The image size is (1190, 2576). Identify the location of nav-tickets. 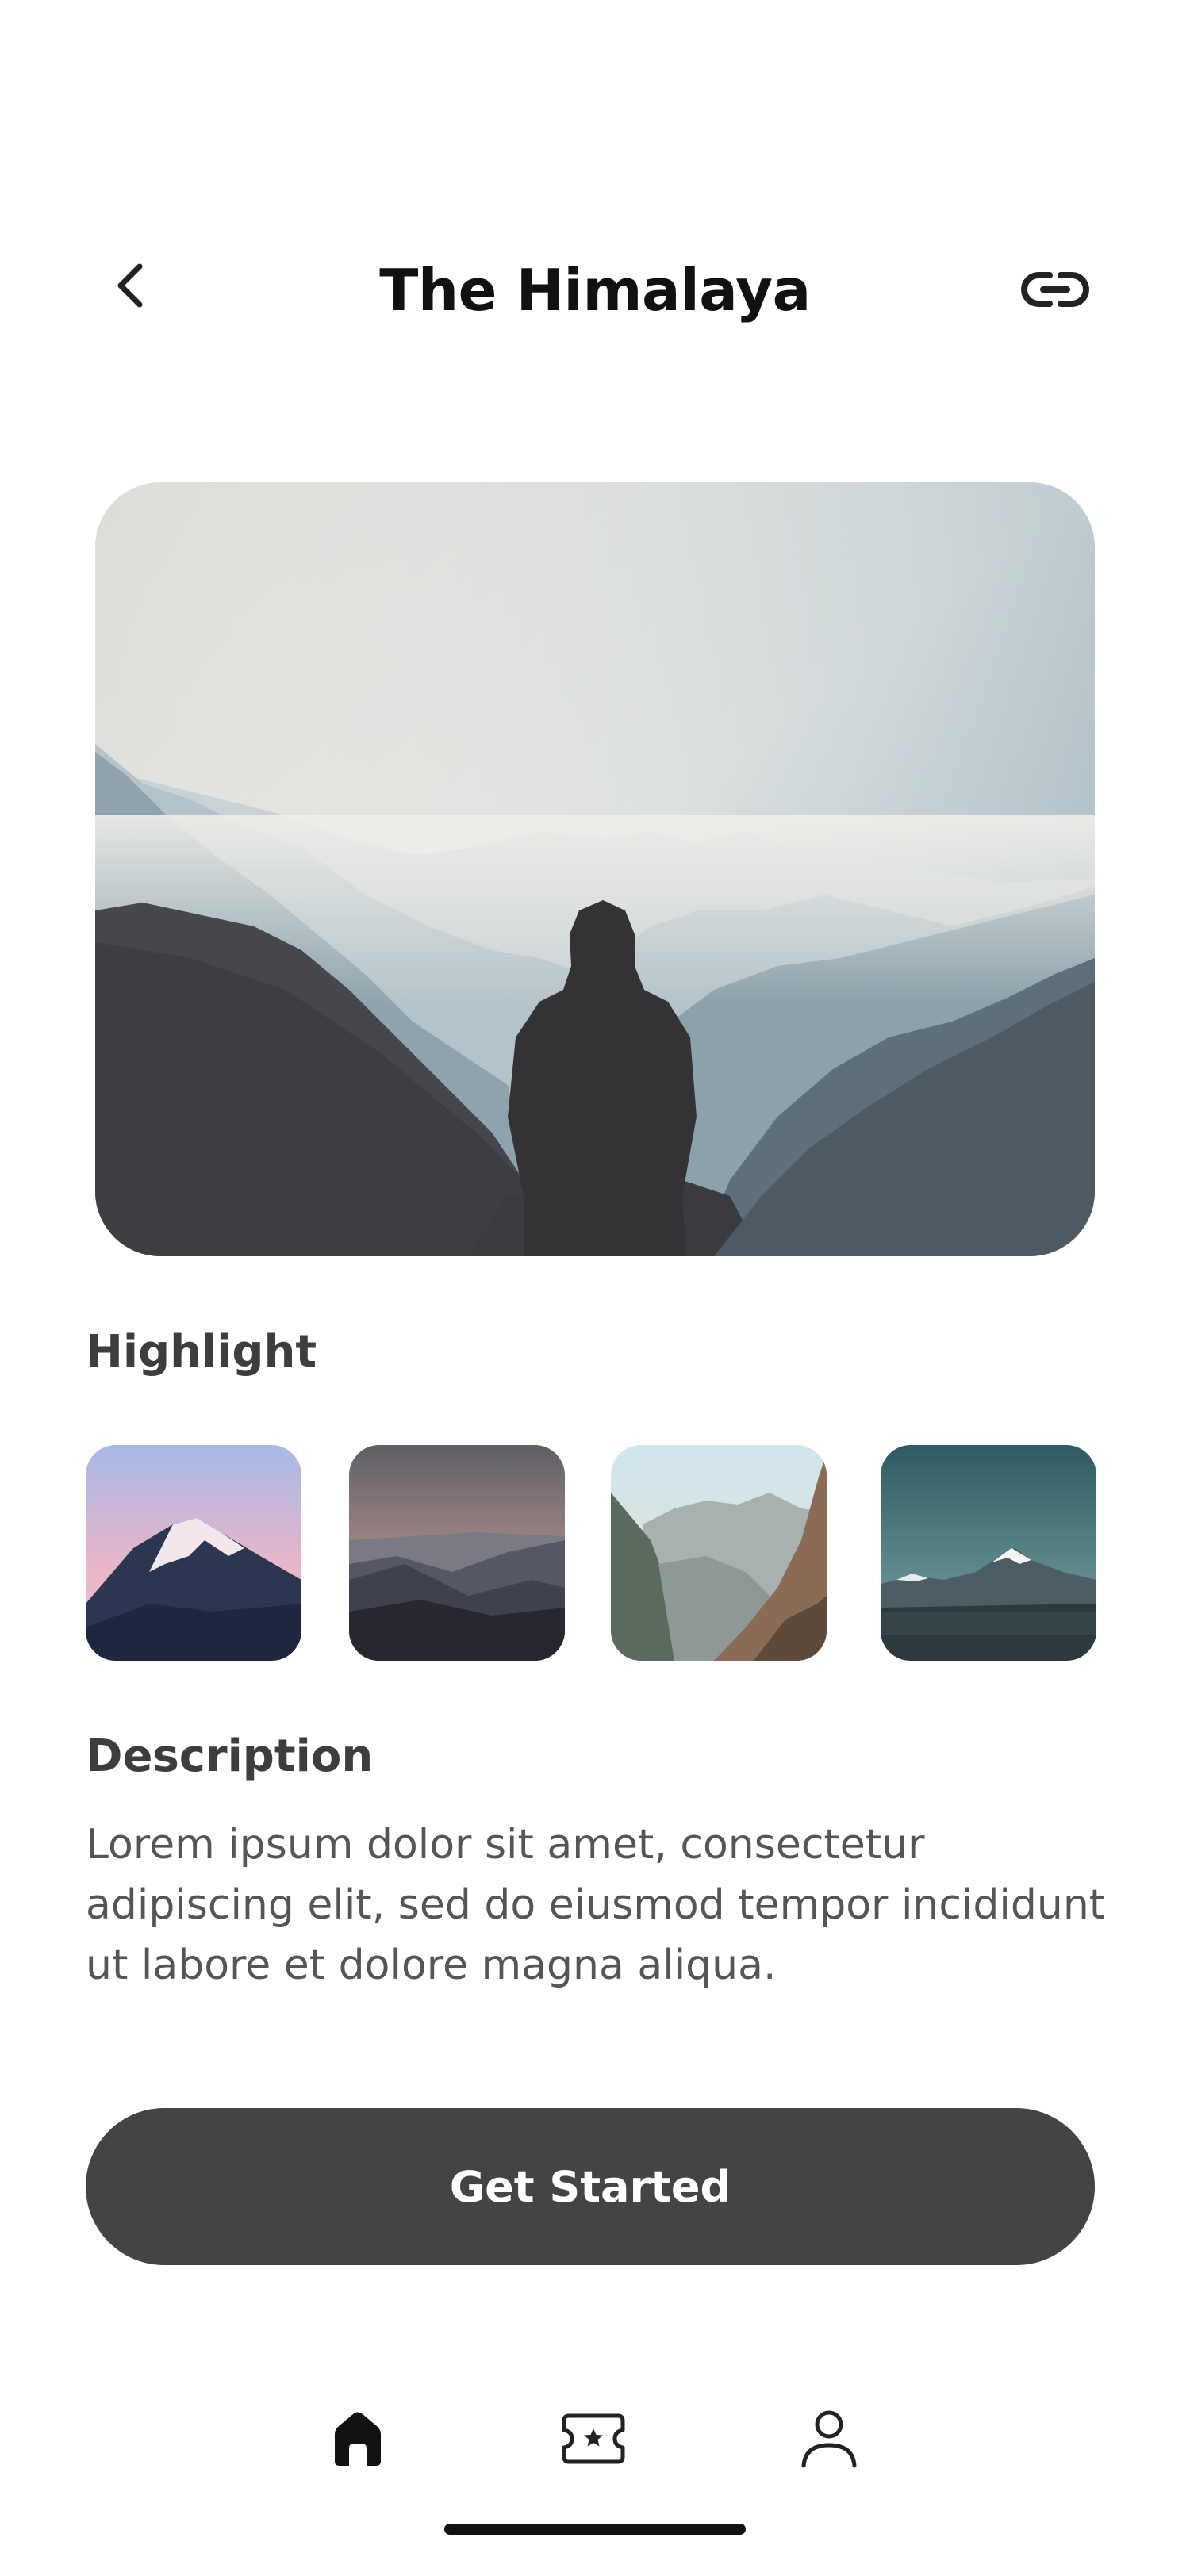
(593, 2439).